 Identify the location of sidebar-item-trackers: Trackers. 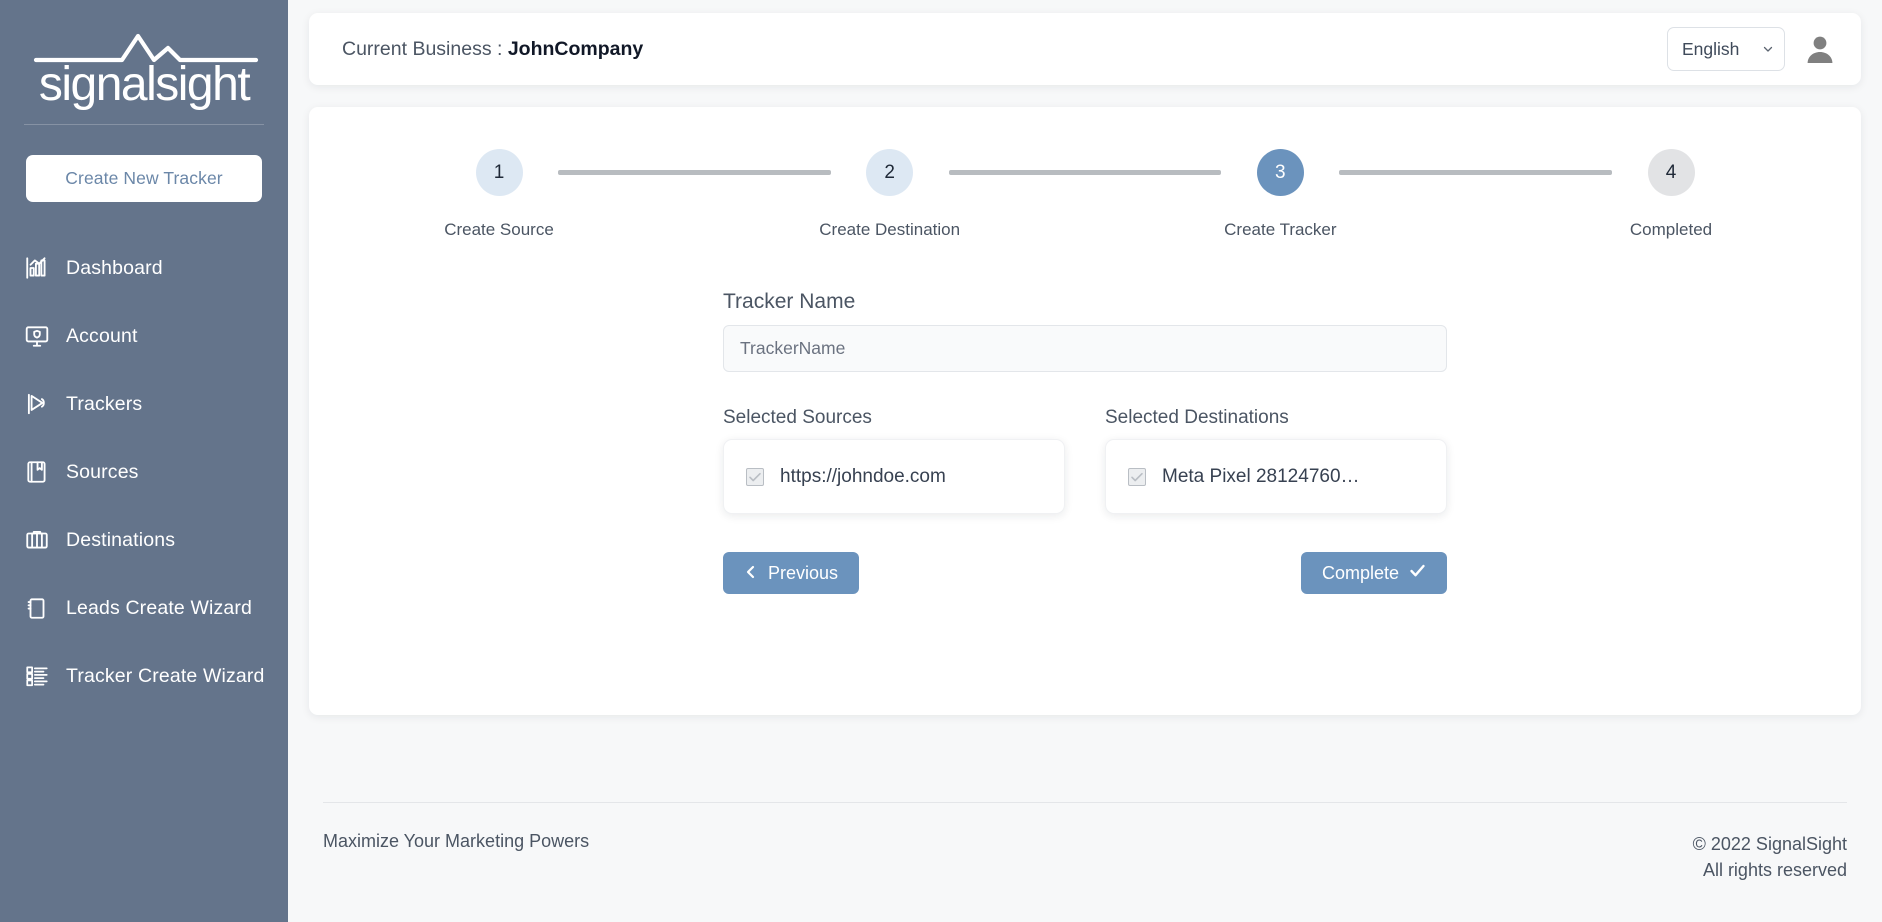
(144, 404).